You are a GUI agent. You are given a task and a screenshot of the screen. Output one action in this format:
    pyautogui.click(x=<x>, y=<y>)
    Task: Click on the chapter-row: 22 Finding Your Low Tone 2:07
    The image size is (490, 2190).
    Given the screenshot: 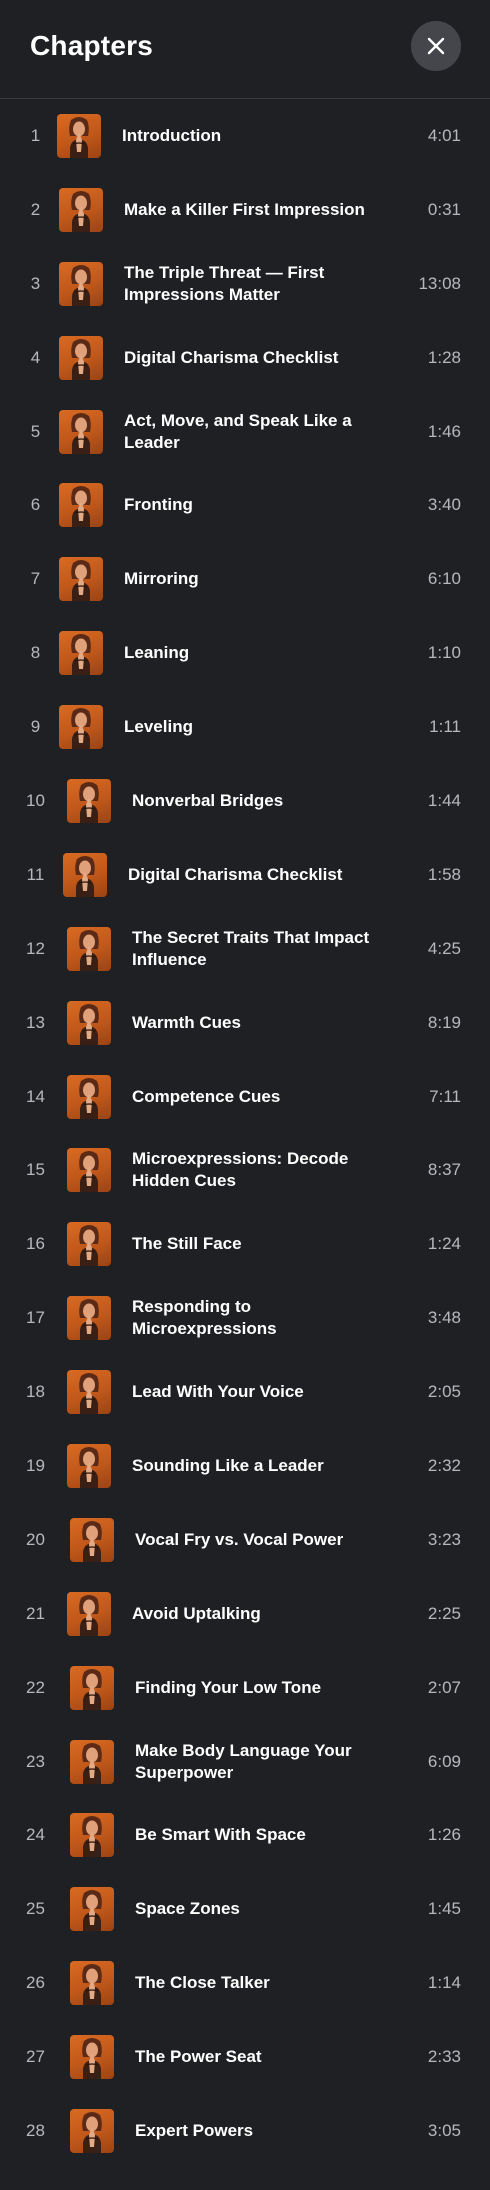 What is the action you would take?
    pyautogui.click(x=245, y=1688)
    